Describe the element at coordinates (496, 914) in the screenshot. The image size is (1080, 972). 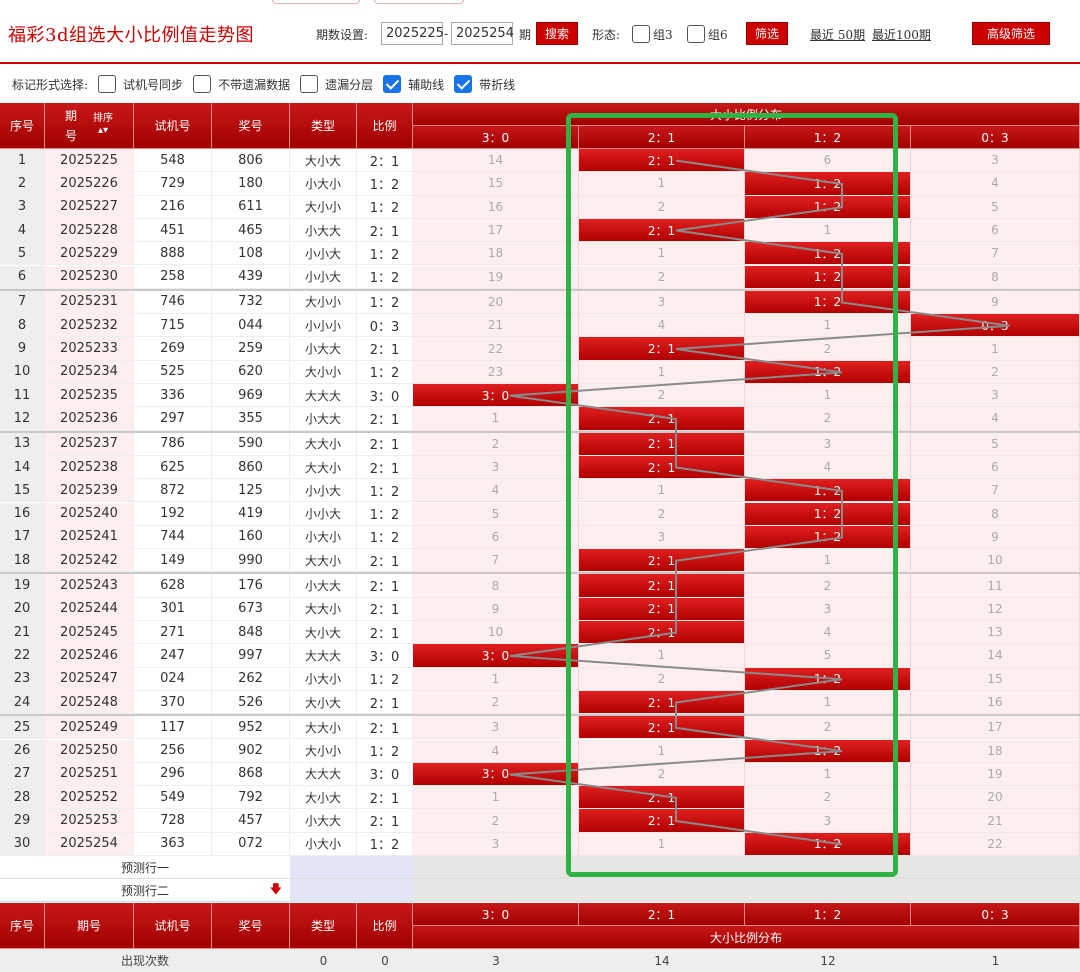
I see `footer-header-dist-col: 3：0` at that location.